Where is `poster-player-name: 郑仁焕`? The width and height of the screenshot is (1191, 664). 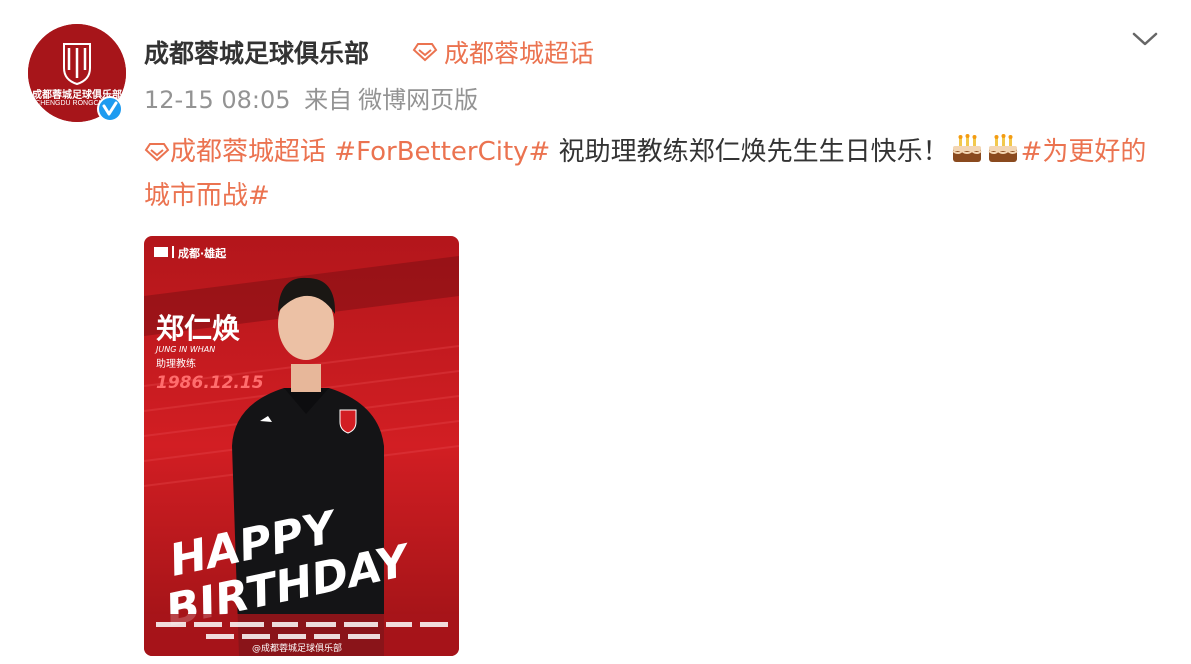
poster-player-name: 郑仁焕 is located at coordinates (198, 328).